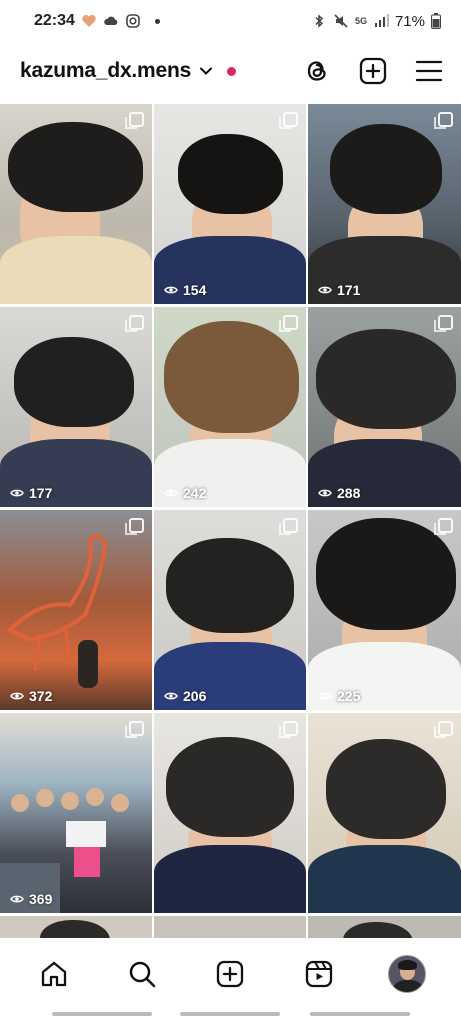 This screenshot has height=1024, width=461. What do you see at coordinates (31, 696) in the screenshot?
I see `view-count: 372` at bounding box center [31, 696].